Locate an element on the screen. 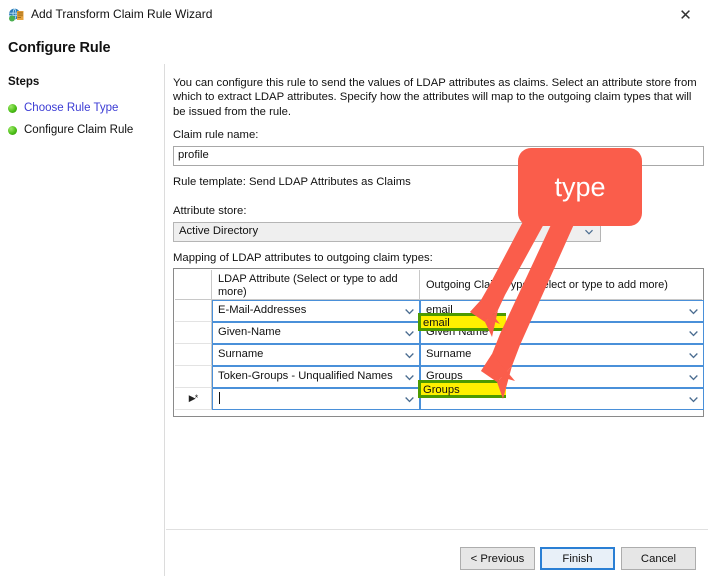 The height and width of the screenshot is (576, 708). cell-ldap-attribute is located at coordinates (316, 399).